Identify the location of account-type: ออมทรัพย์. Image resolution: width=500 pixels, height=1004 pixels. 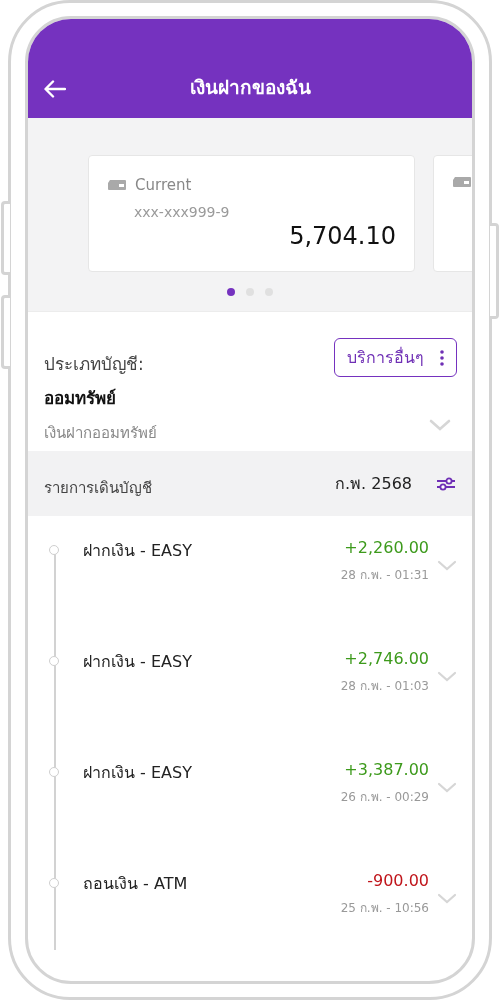
(80, 398).